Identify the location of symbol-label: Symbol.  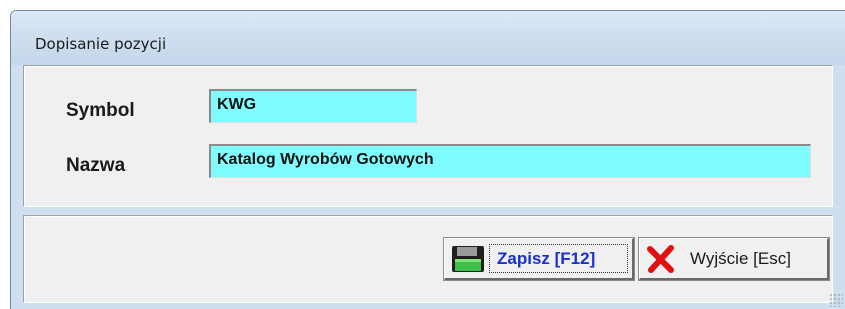
(100, 110).